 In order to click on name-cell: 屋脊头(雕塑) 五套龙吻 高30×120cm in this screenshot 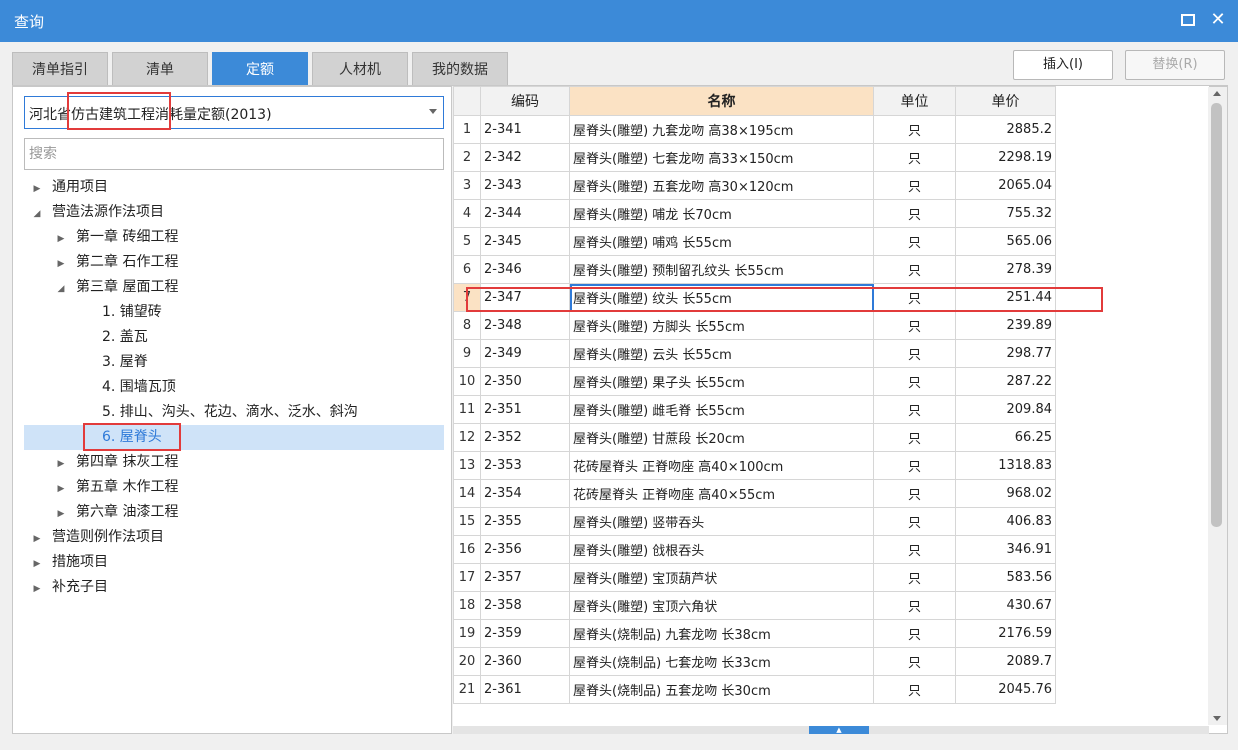, I will do `click(721, 185)`.